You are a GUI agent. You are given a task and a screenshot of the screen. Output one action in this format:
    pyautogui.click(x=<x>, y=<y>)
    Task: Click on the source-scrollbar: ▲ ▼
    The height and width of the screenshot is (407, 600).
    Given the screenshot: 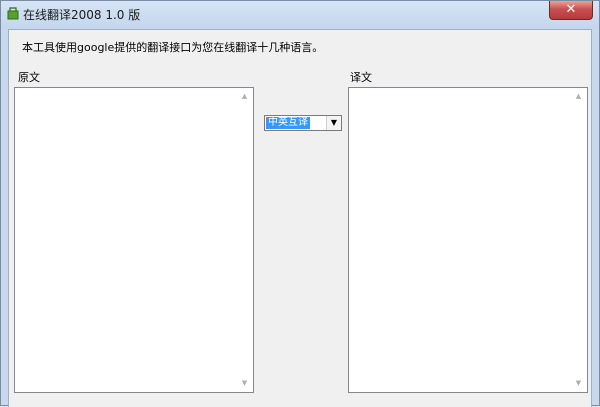 What is the action you would take?
    pyautogui.click(x=244, y=240)
    